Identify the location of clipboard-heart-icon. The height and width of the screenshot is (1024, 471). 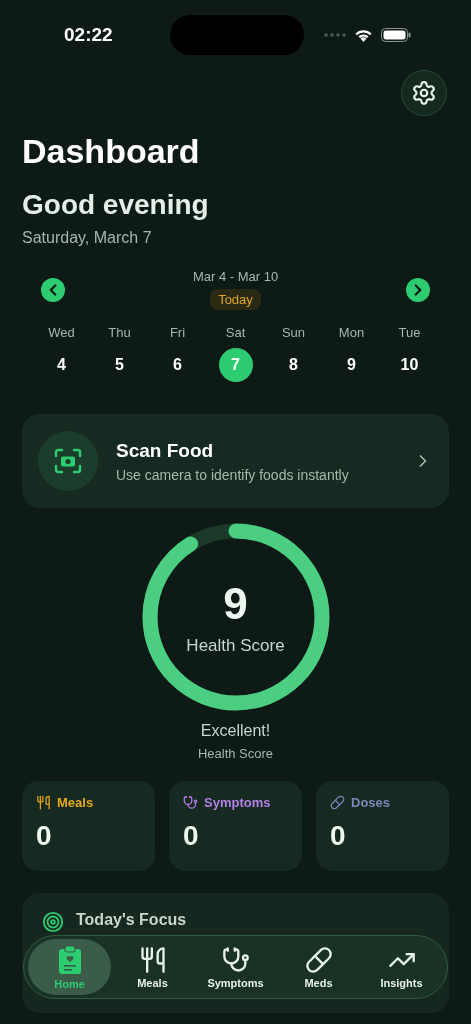
(69, 959).